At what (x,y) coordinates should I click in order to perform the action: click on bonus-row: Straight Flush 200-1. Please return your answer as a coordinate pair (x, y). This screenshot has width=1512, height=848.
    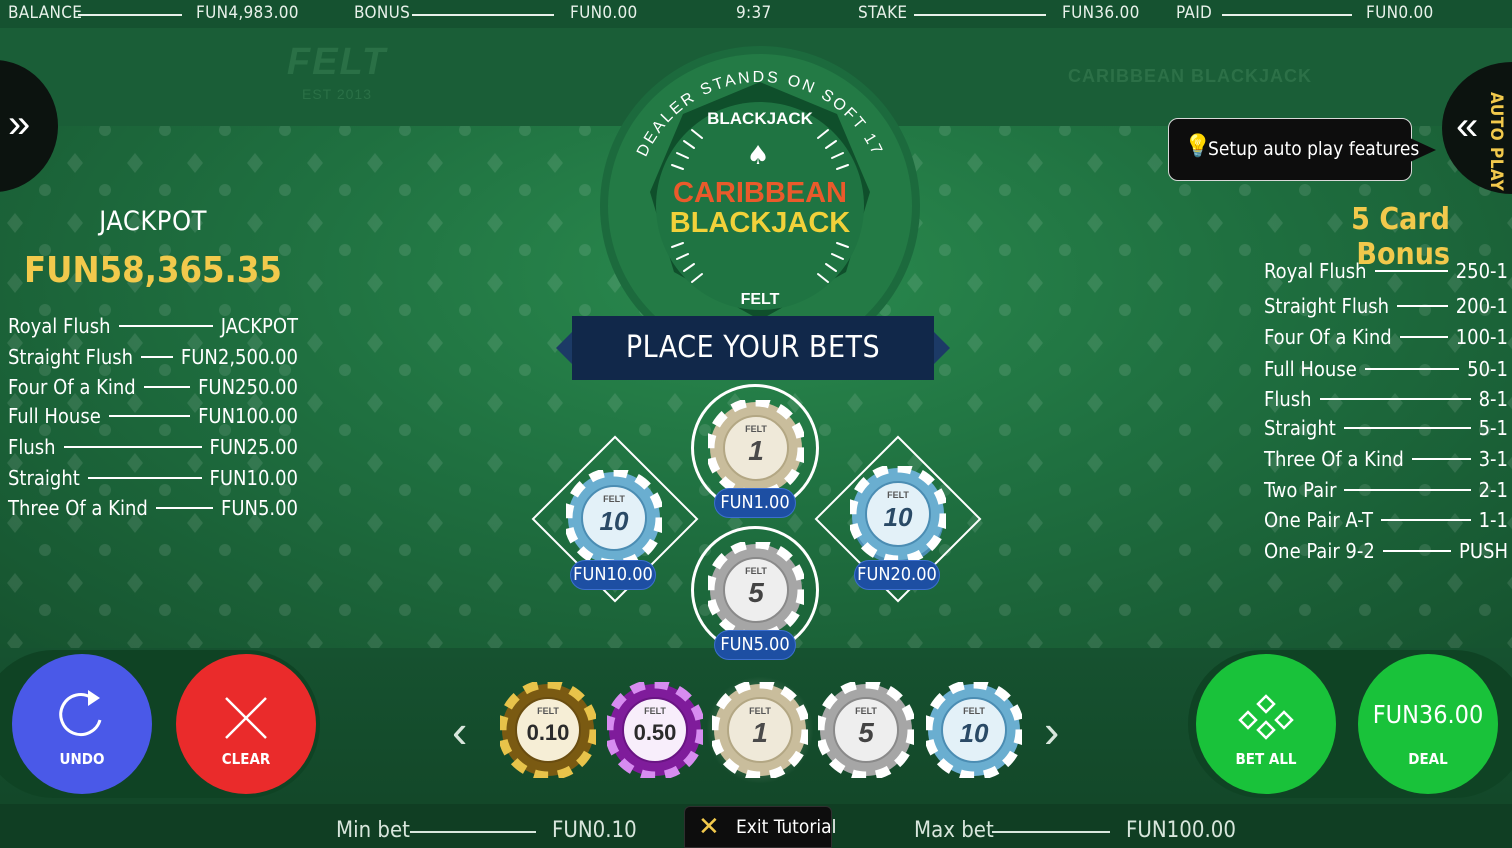
    Looking at the image, I should click on (1386, 306).